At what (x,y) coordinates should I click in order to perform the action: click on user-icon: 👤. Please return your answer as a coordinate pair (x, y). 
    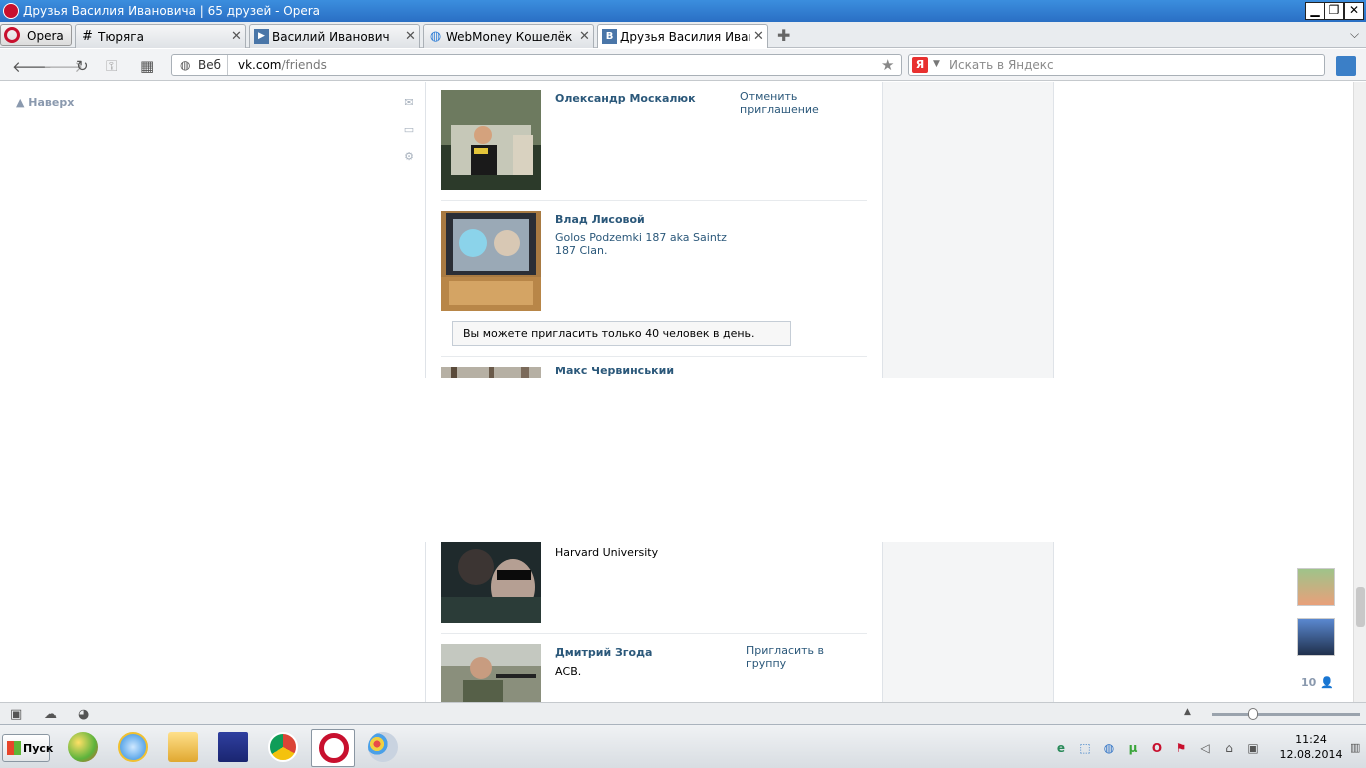
    Looking at the image, I should click on (1327, 682).